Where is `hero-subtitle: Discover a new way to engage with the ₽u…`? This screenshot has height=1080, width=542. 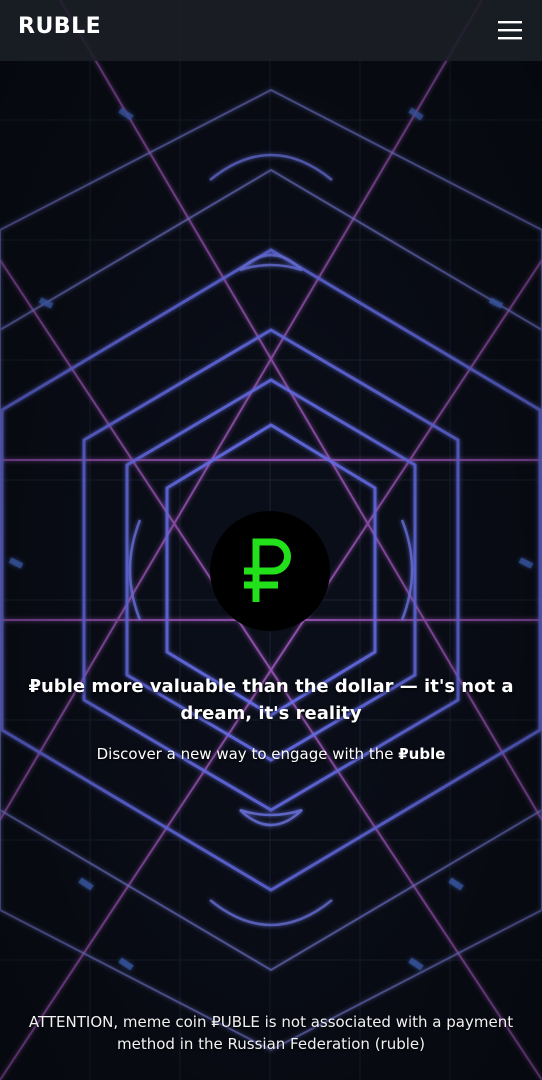 hero-subtitle: Discover a new way to engage with the ₽u… is located at coordinates (271, 754).